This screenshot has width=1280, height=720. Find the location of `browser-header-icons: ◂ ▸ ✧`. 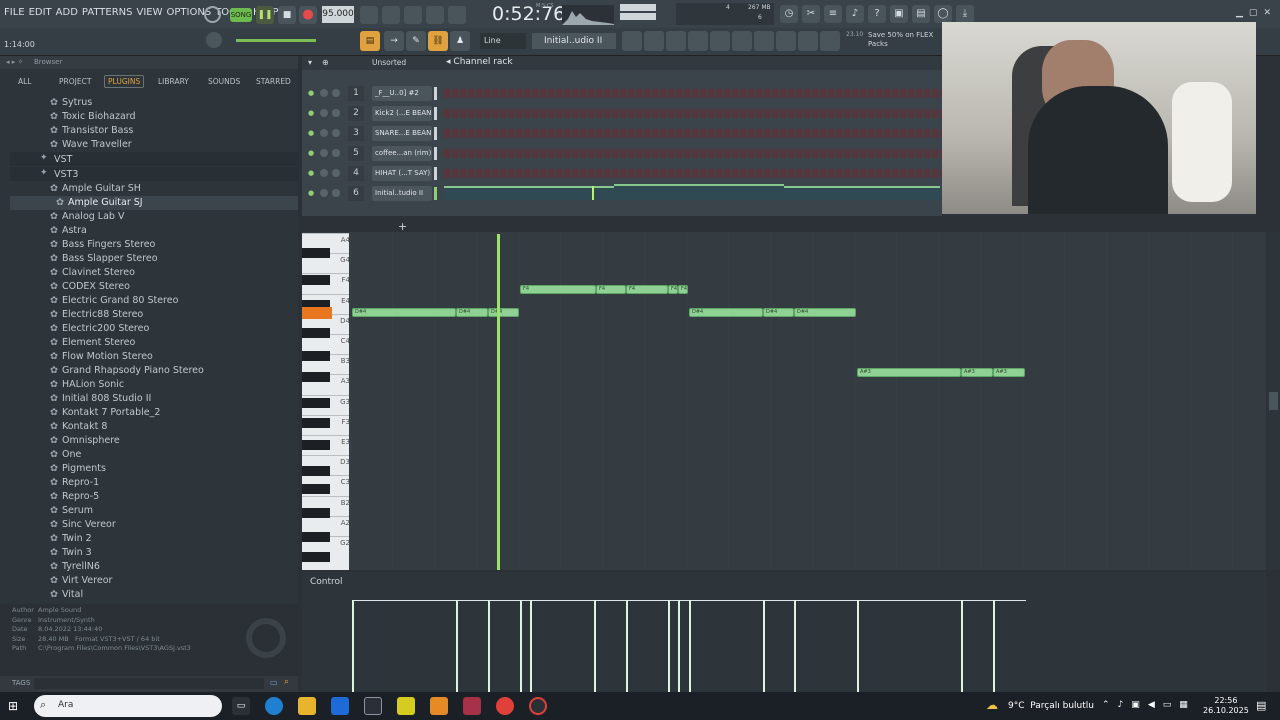

browser-header-icons: ◂ ▸ ✧ is located at coordinates (14, 62).